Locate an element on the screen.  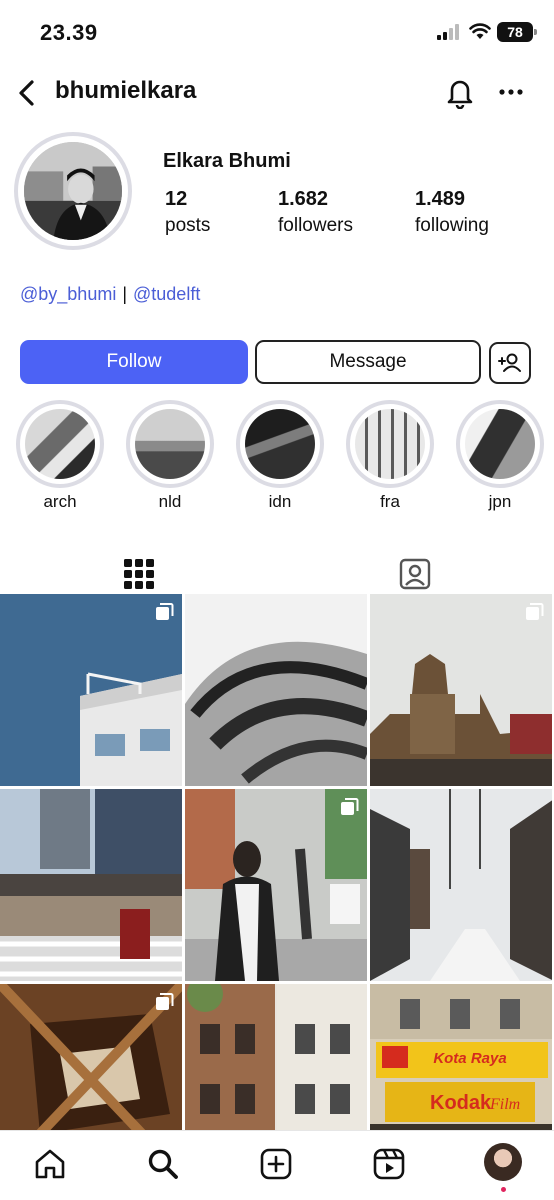
display-name: Elkara Bhumi is located at coordinates (227, 161).